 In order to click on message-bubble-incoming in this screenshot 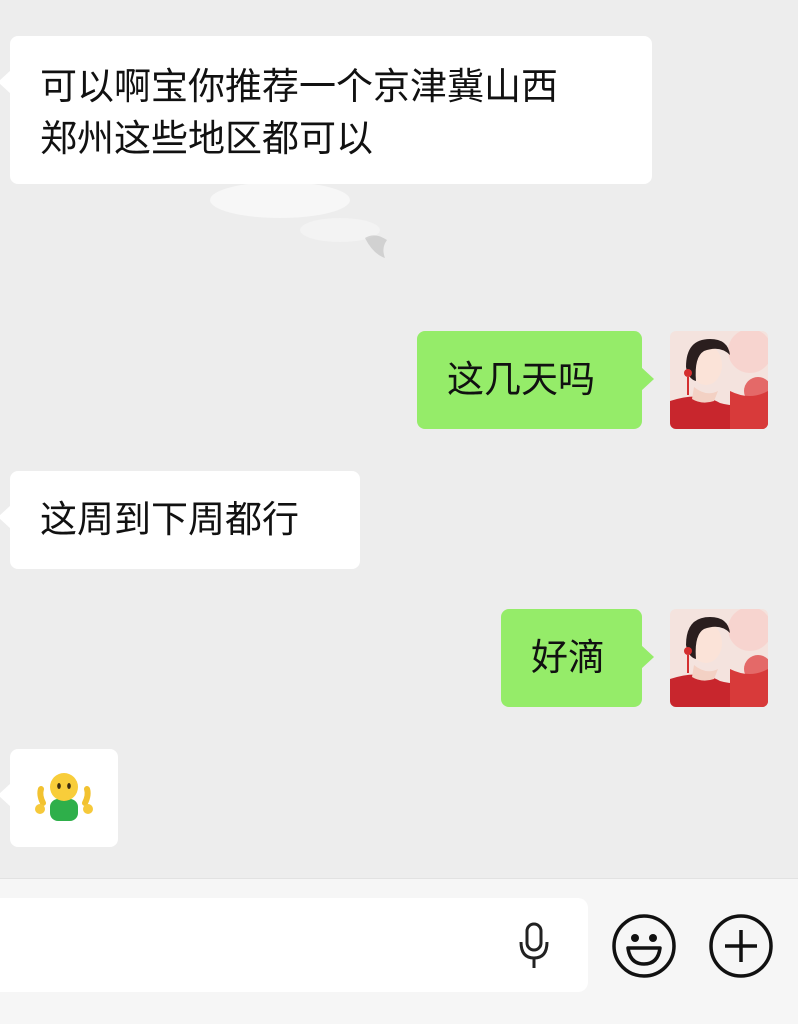, I will do `click(59, 798)`.